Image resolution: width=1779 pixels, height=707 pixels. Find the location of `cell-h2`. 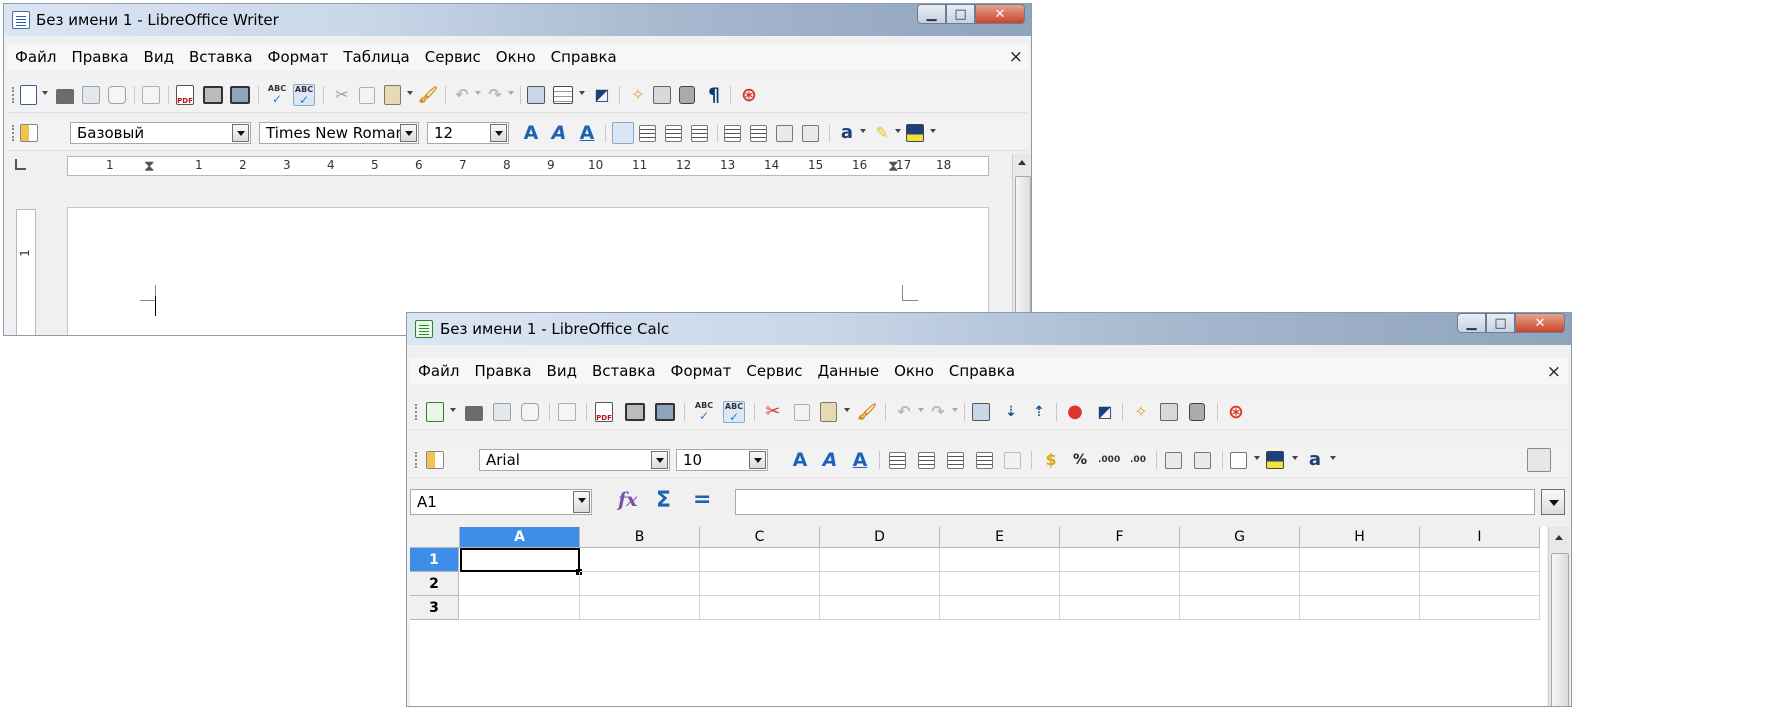

cell-h2 is located at coordinates (1360, 584).